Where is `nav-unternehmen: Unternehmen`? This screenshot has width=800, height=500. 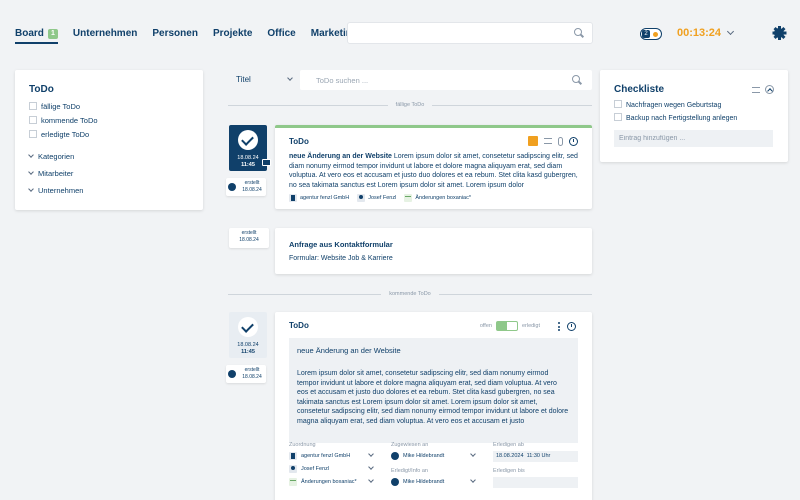
nav-unternehmen: Unternehmen is located at coordinates (105, 36).